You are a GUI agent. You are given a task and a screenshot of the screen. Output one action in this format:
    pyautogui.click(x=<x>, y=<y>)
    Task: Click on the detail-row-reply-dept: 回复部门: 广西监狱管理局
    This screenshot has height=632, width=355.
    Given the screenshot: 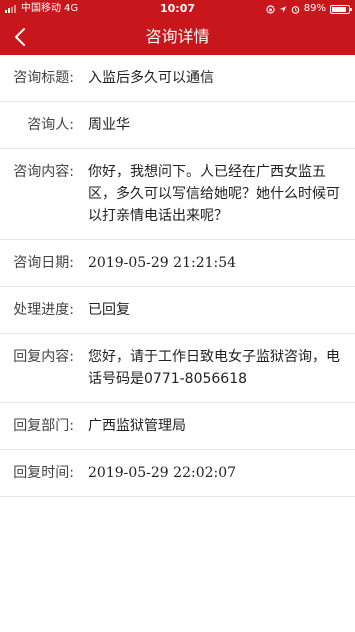 What is the action you would take?
    pyautogui.click(x=177, y=426)
    